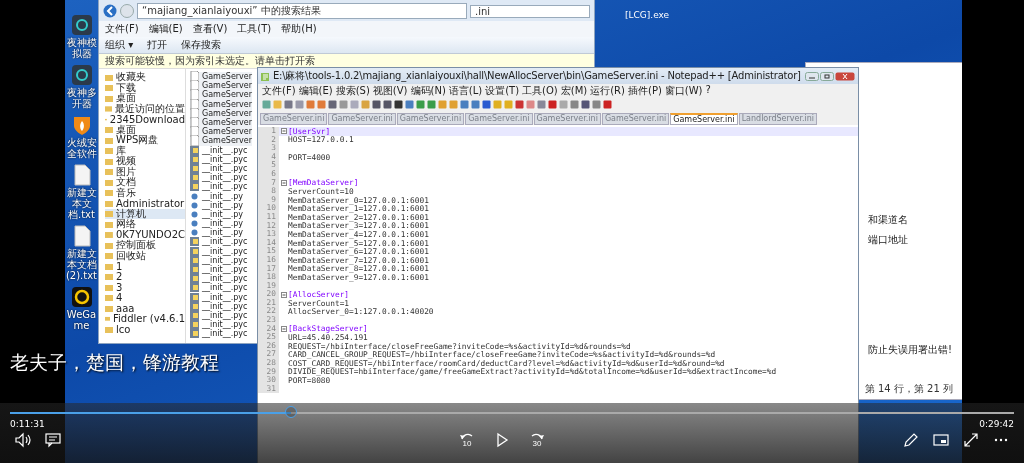 This screenshot has width=1024, height=463. Describe the element at coordinates (390, 91) in the screenshot. I see `menu-item: 视图(V)` at that location.